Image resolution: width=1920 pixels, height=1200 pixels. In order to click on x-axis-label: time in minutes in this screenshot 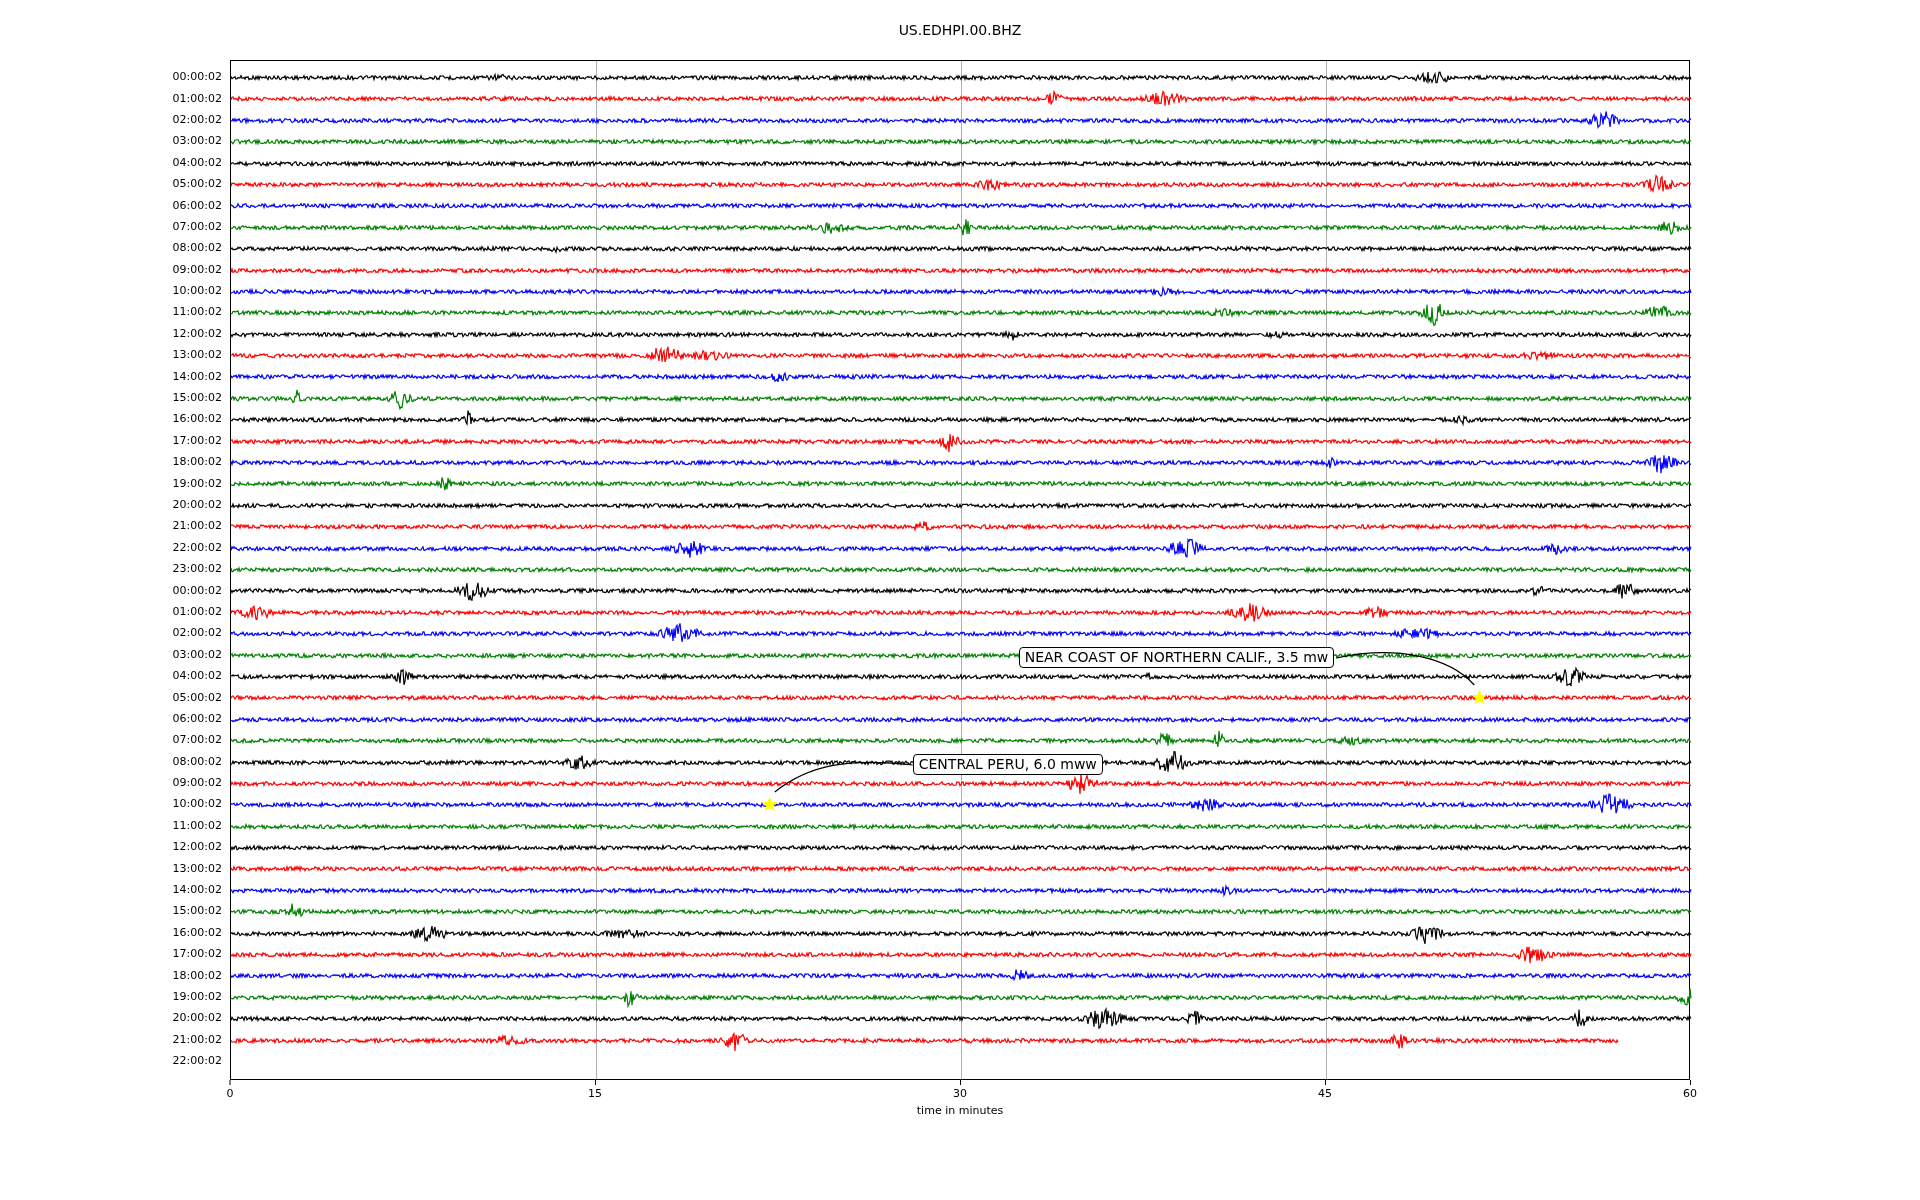, I will do `click(960, 1111)`.